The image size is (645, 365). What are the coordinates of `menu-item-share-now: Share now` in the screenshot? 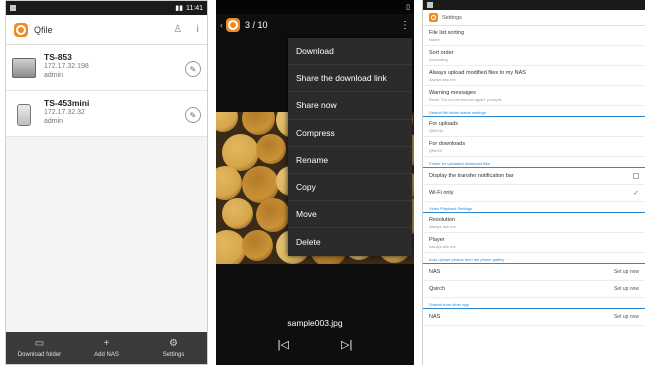 It's located at (350, 106).